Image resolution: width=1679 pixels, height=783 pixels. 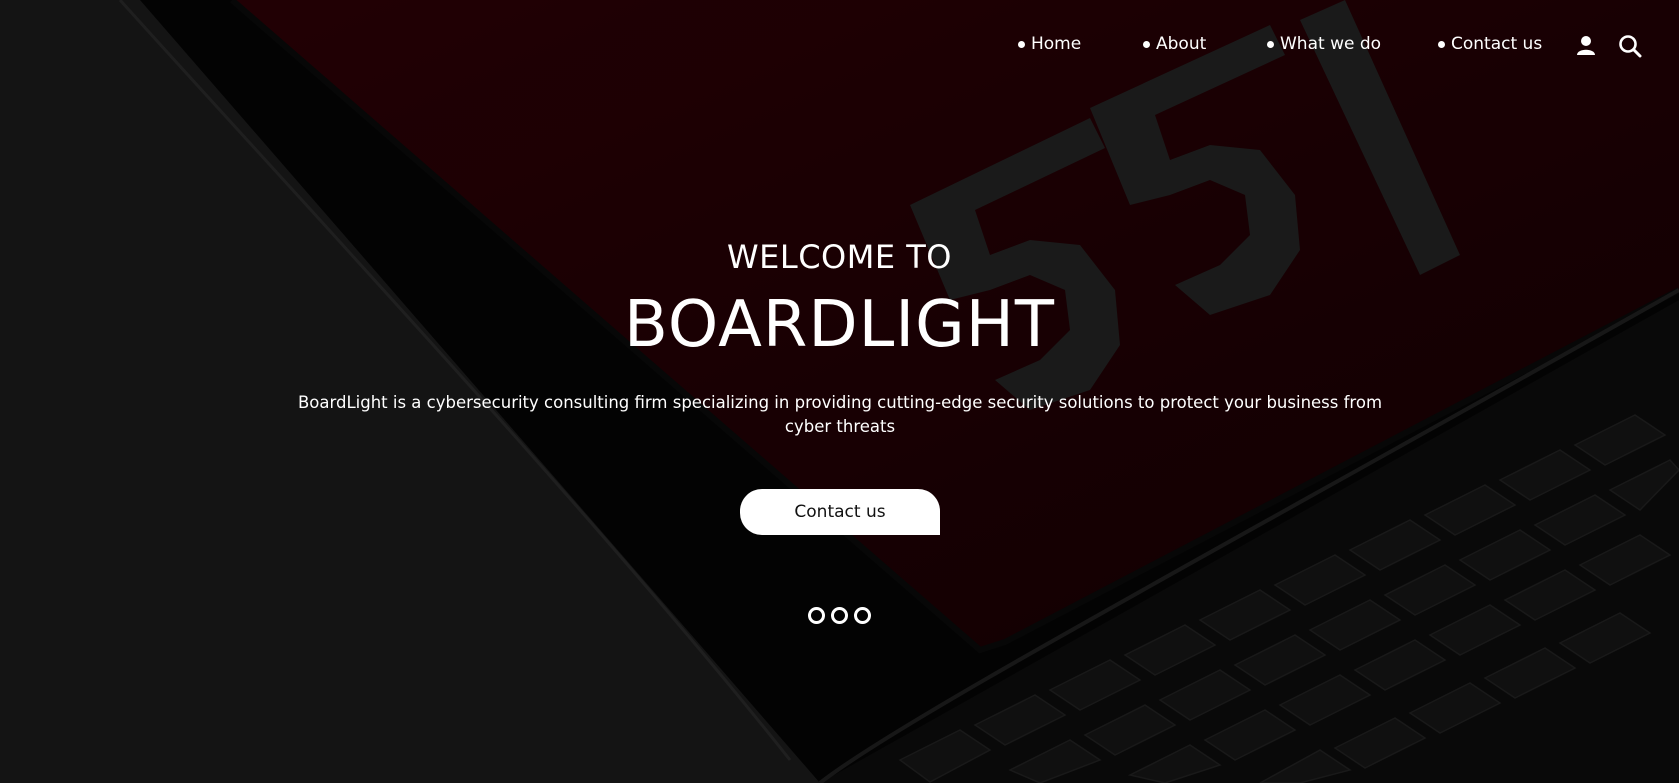 What do you see at coordinates (1056, 44) in the screenshot?
I see `nav-item-label: Home` at bounding box center [1056, 44].